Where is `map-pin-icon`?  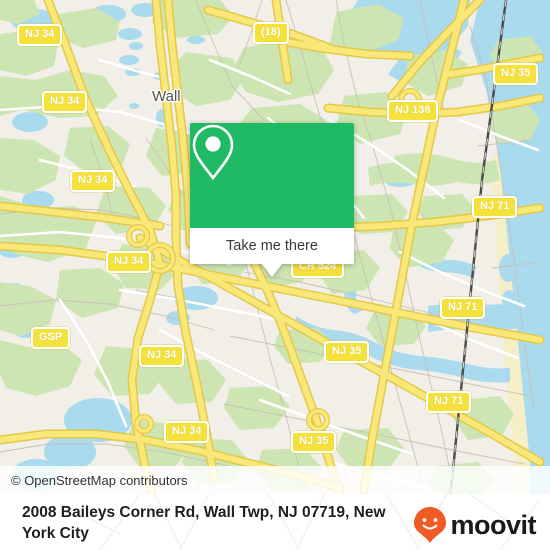 map-pin-icon is located at coordinates (213, 152).